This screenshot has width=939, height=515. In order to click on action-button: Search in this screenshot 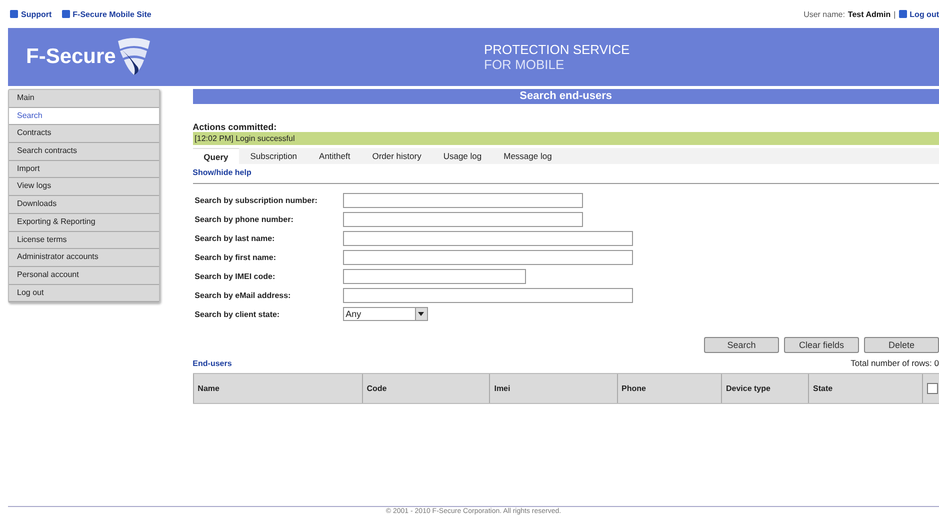, I will do `click(741, 345)`.